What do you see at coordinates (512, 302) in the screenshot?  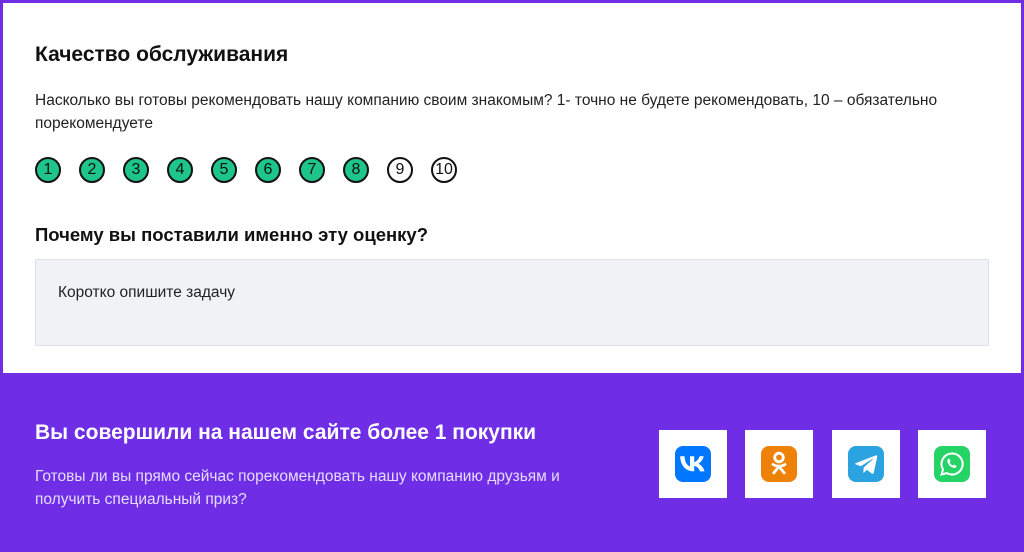 I see `reason-textarea: Коротко опишите задачу` at bounding box center [512, 302].